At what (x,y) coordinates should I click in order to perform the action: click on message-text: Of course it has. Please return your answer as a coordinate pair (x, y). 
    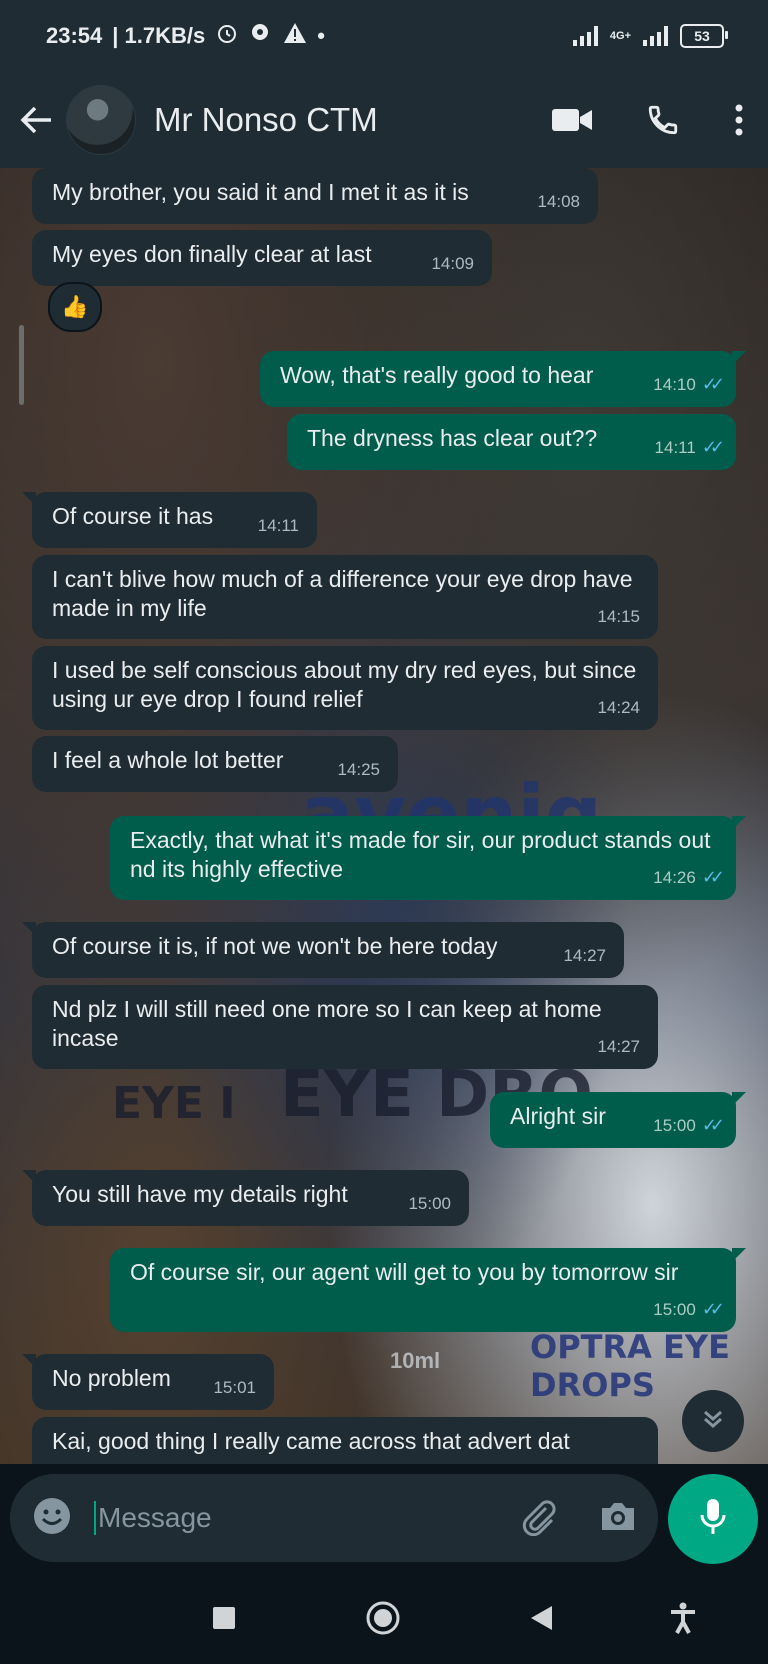
    Looking at the image, I should click on (133, 516).